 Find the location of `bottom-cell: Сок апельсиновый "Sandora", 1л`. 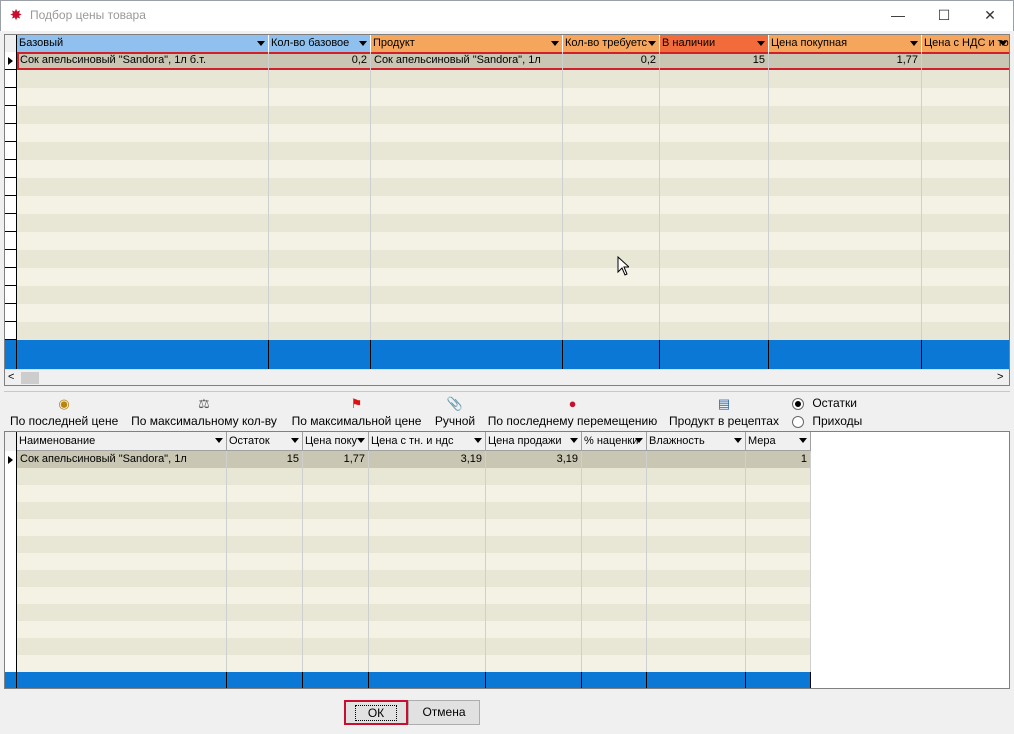

bottom-cell: Сок апельсиновый "Sandora", 1л is located at coordinates (122, 459).